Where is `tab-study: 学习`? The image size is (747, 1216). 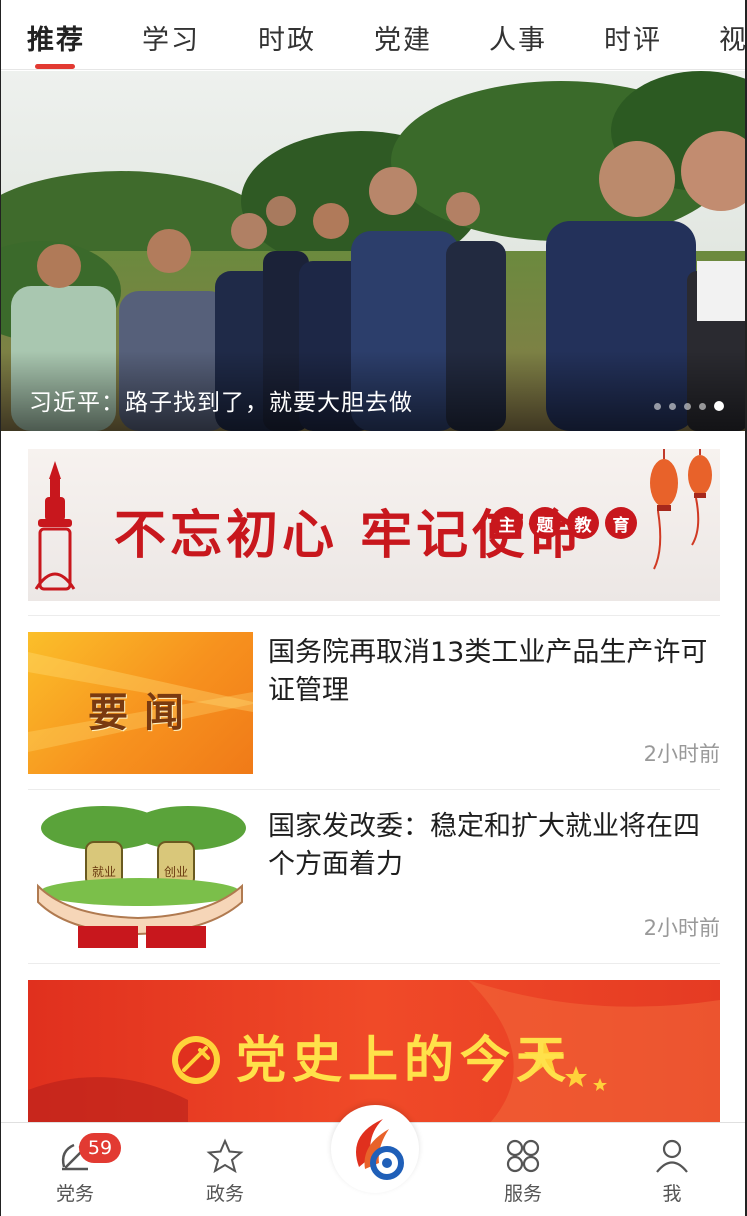
tab-study: 学习 is located at coordinates (171, 37).